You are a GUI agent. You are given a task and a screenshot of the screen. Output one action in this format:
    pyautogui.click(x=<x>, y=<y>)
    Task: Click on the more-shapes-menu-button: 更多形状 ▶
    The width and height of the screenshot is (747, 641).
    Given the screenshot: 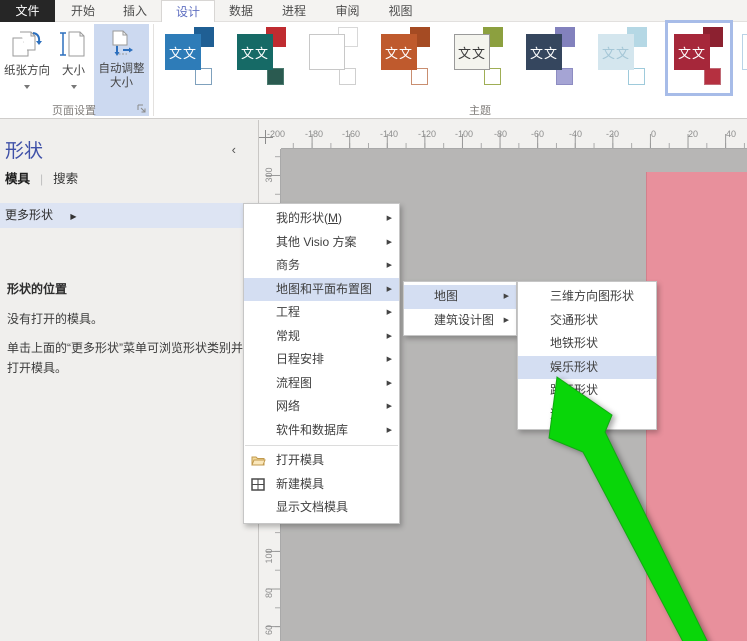 What is the action you would take?
    pyautogui.click(x=129, y=215)
    